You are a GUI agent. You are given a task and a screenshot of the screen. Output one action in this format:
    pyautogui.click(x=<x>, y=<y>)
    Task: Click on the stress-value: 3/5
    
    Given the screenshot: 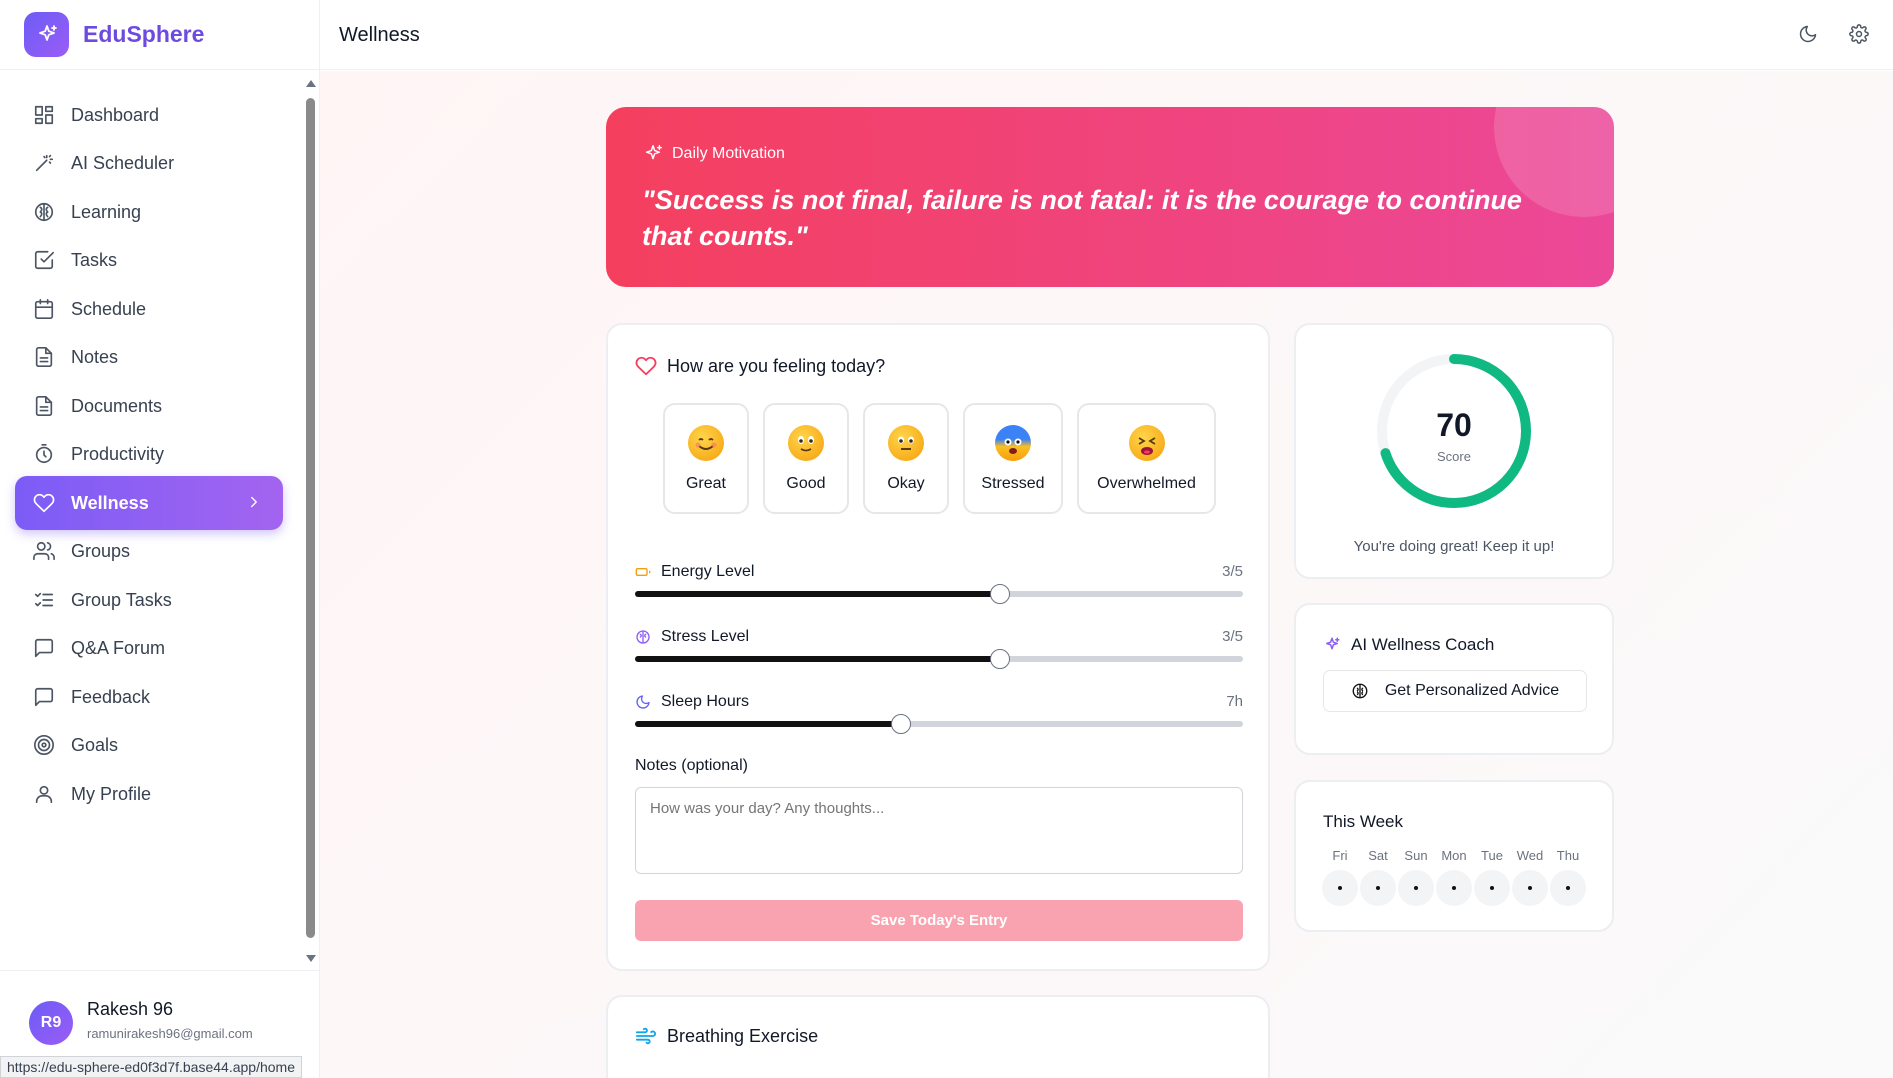 What is the action you would take?
    pyautogui.click(x=1232, y=636)
    